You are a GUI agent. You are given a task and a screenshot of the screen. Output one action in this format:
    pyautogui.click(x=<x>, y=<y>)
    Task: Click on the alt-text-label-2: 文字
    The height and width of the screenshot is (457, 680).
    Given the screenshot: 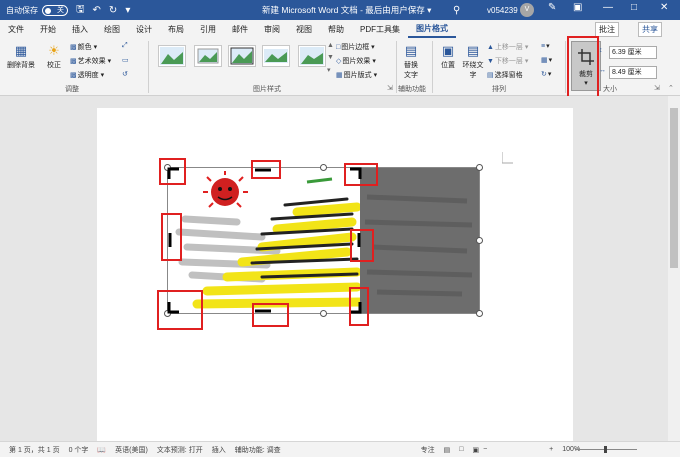 What is the action you would take?
    pyautogui.click(x=411, y=75)
    